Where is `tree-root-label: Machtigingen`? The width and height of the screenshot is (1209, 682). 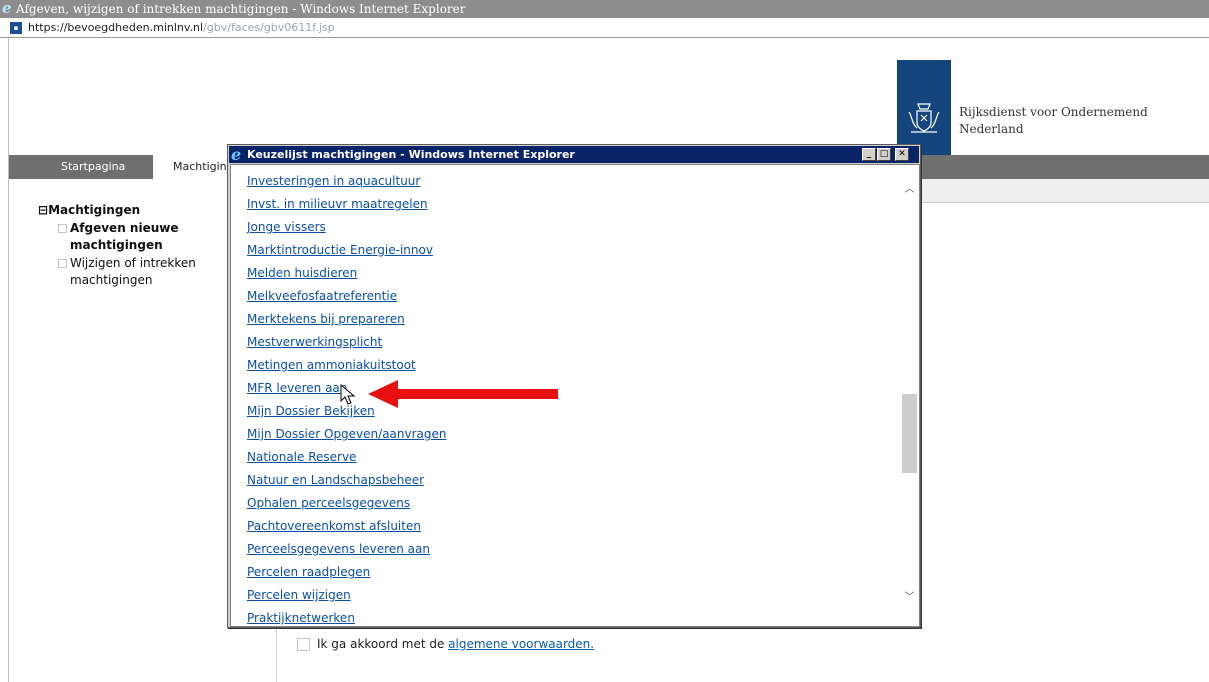 tree-root-label: Machtigingen is located at coordinates (94, 210).